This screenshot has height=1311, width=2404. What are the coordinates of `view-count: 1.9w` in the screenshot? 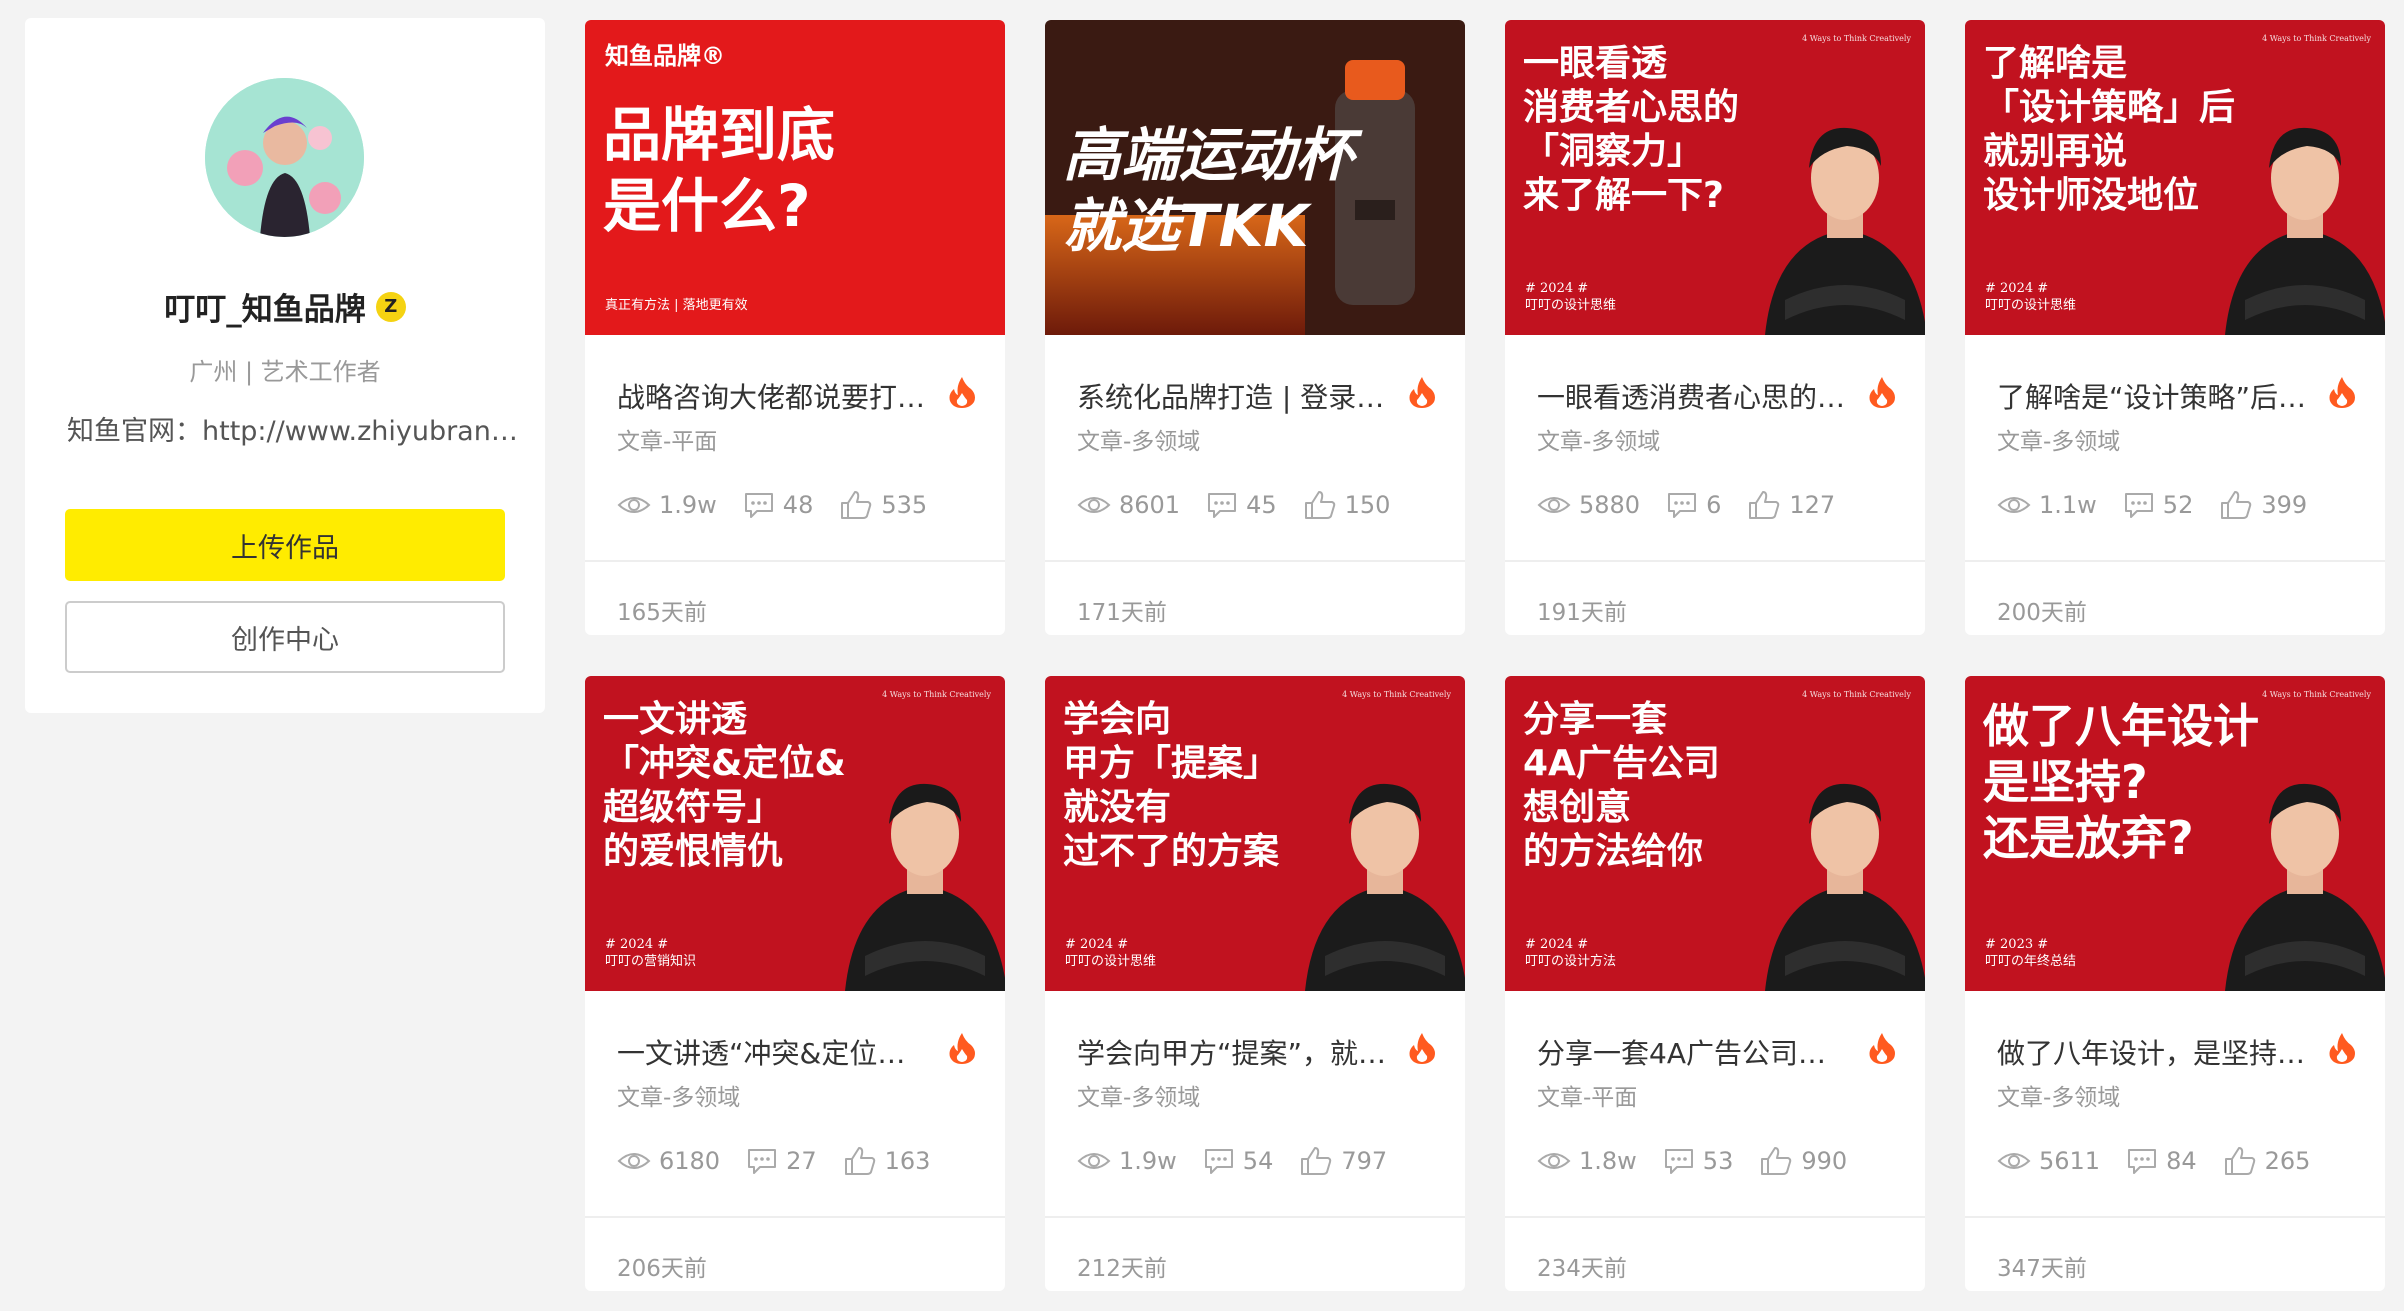 It's located at (1127, 1161).